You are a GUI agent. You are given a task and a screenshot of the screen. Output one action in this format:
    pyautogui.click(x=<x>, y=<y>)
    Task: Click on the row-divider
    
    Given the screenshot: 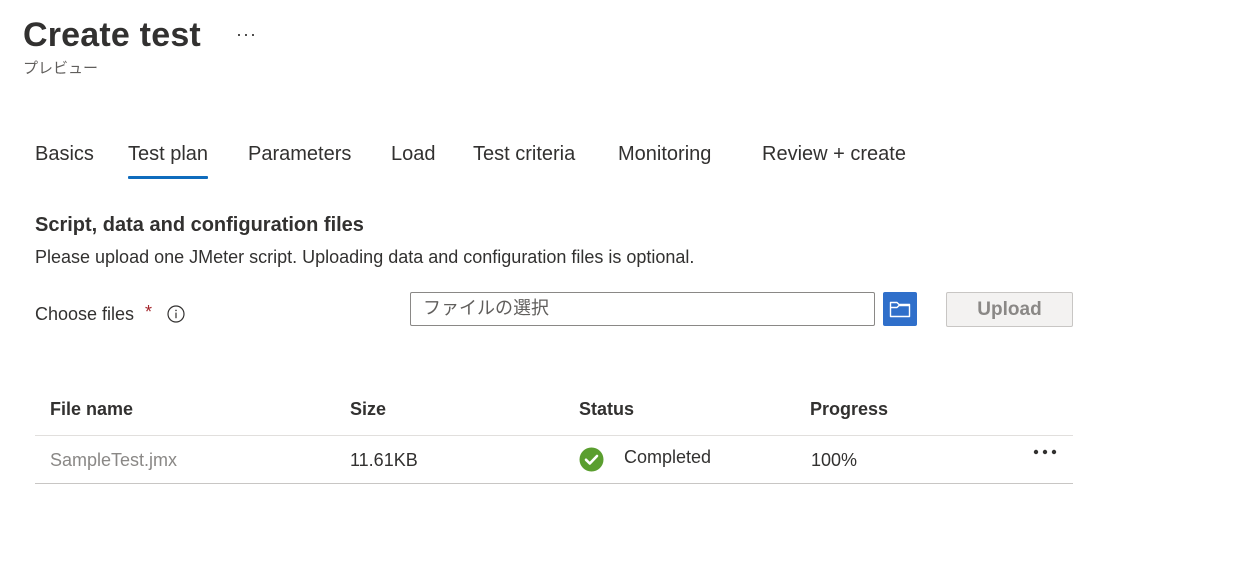 What is the action you would take?
    pyautogui.click(x=554, y=483)
    